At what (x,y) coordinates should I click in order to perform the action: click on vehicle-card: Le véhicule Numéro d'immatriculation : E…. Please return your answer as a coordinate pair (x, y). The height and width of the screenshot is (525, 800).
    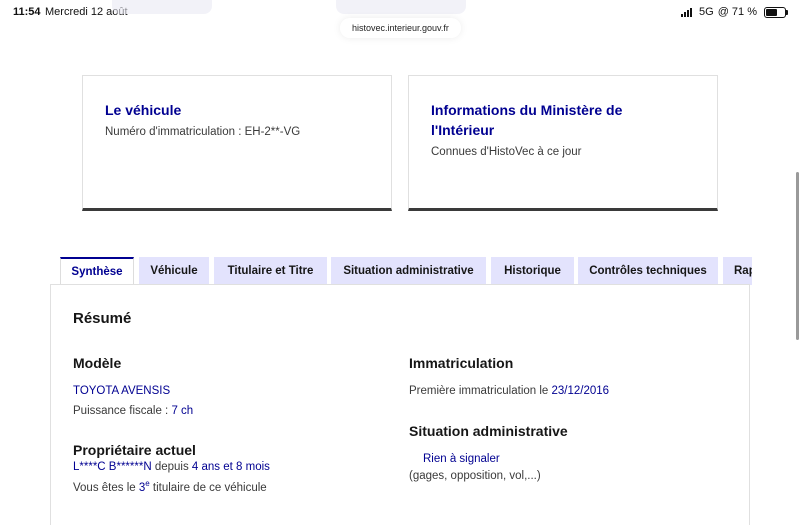
    Looking at the image, I should click on (237, 143).